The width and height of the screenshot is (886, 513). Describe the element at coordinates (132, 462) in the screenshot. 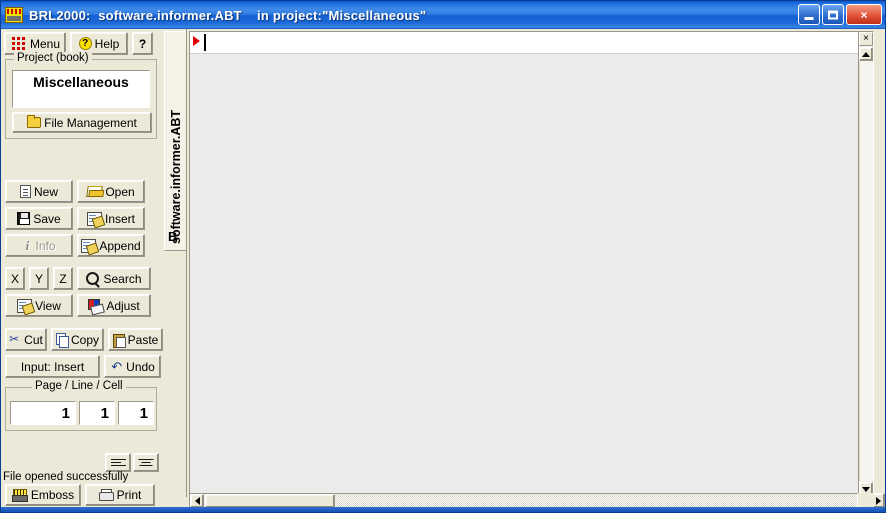

I see `alignment-toolbar` at that location.